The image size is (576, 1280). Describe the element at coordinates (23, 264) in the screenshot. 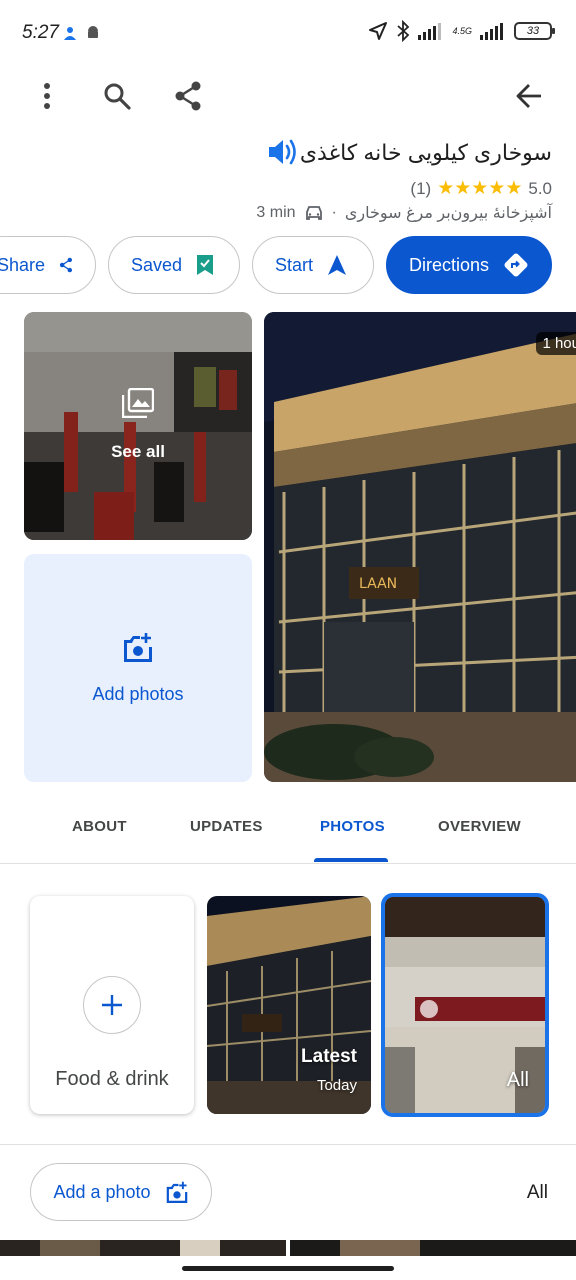

I see `share-chip-label: Share` at that location.